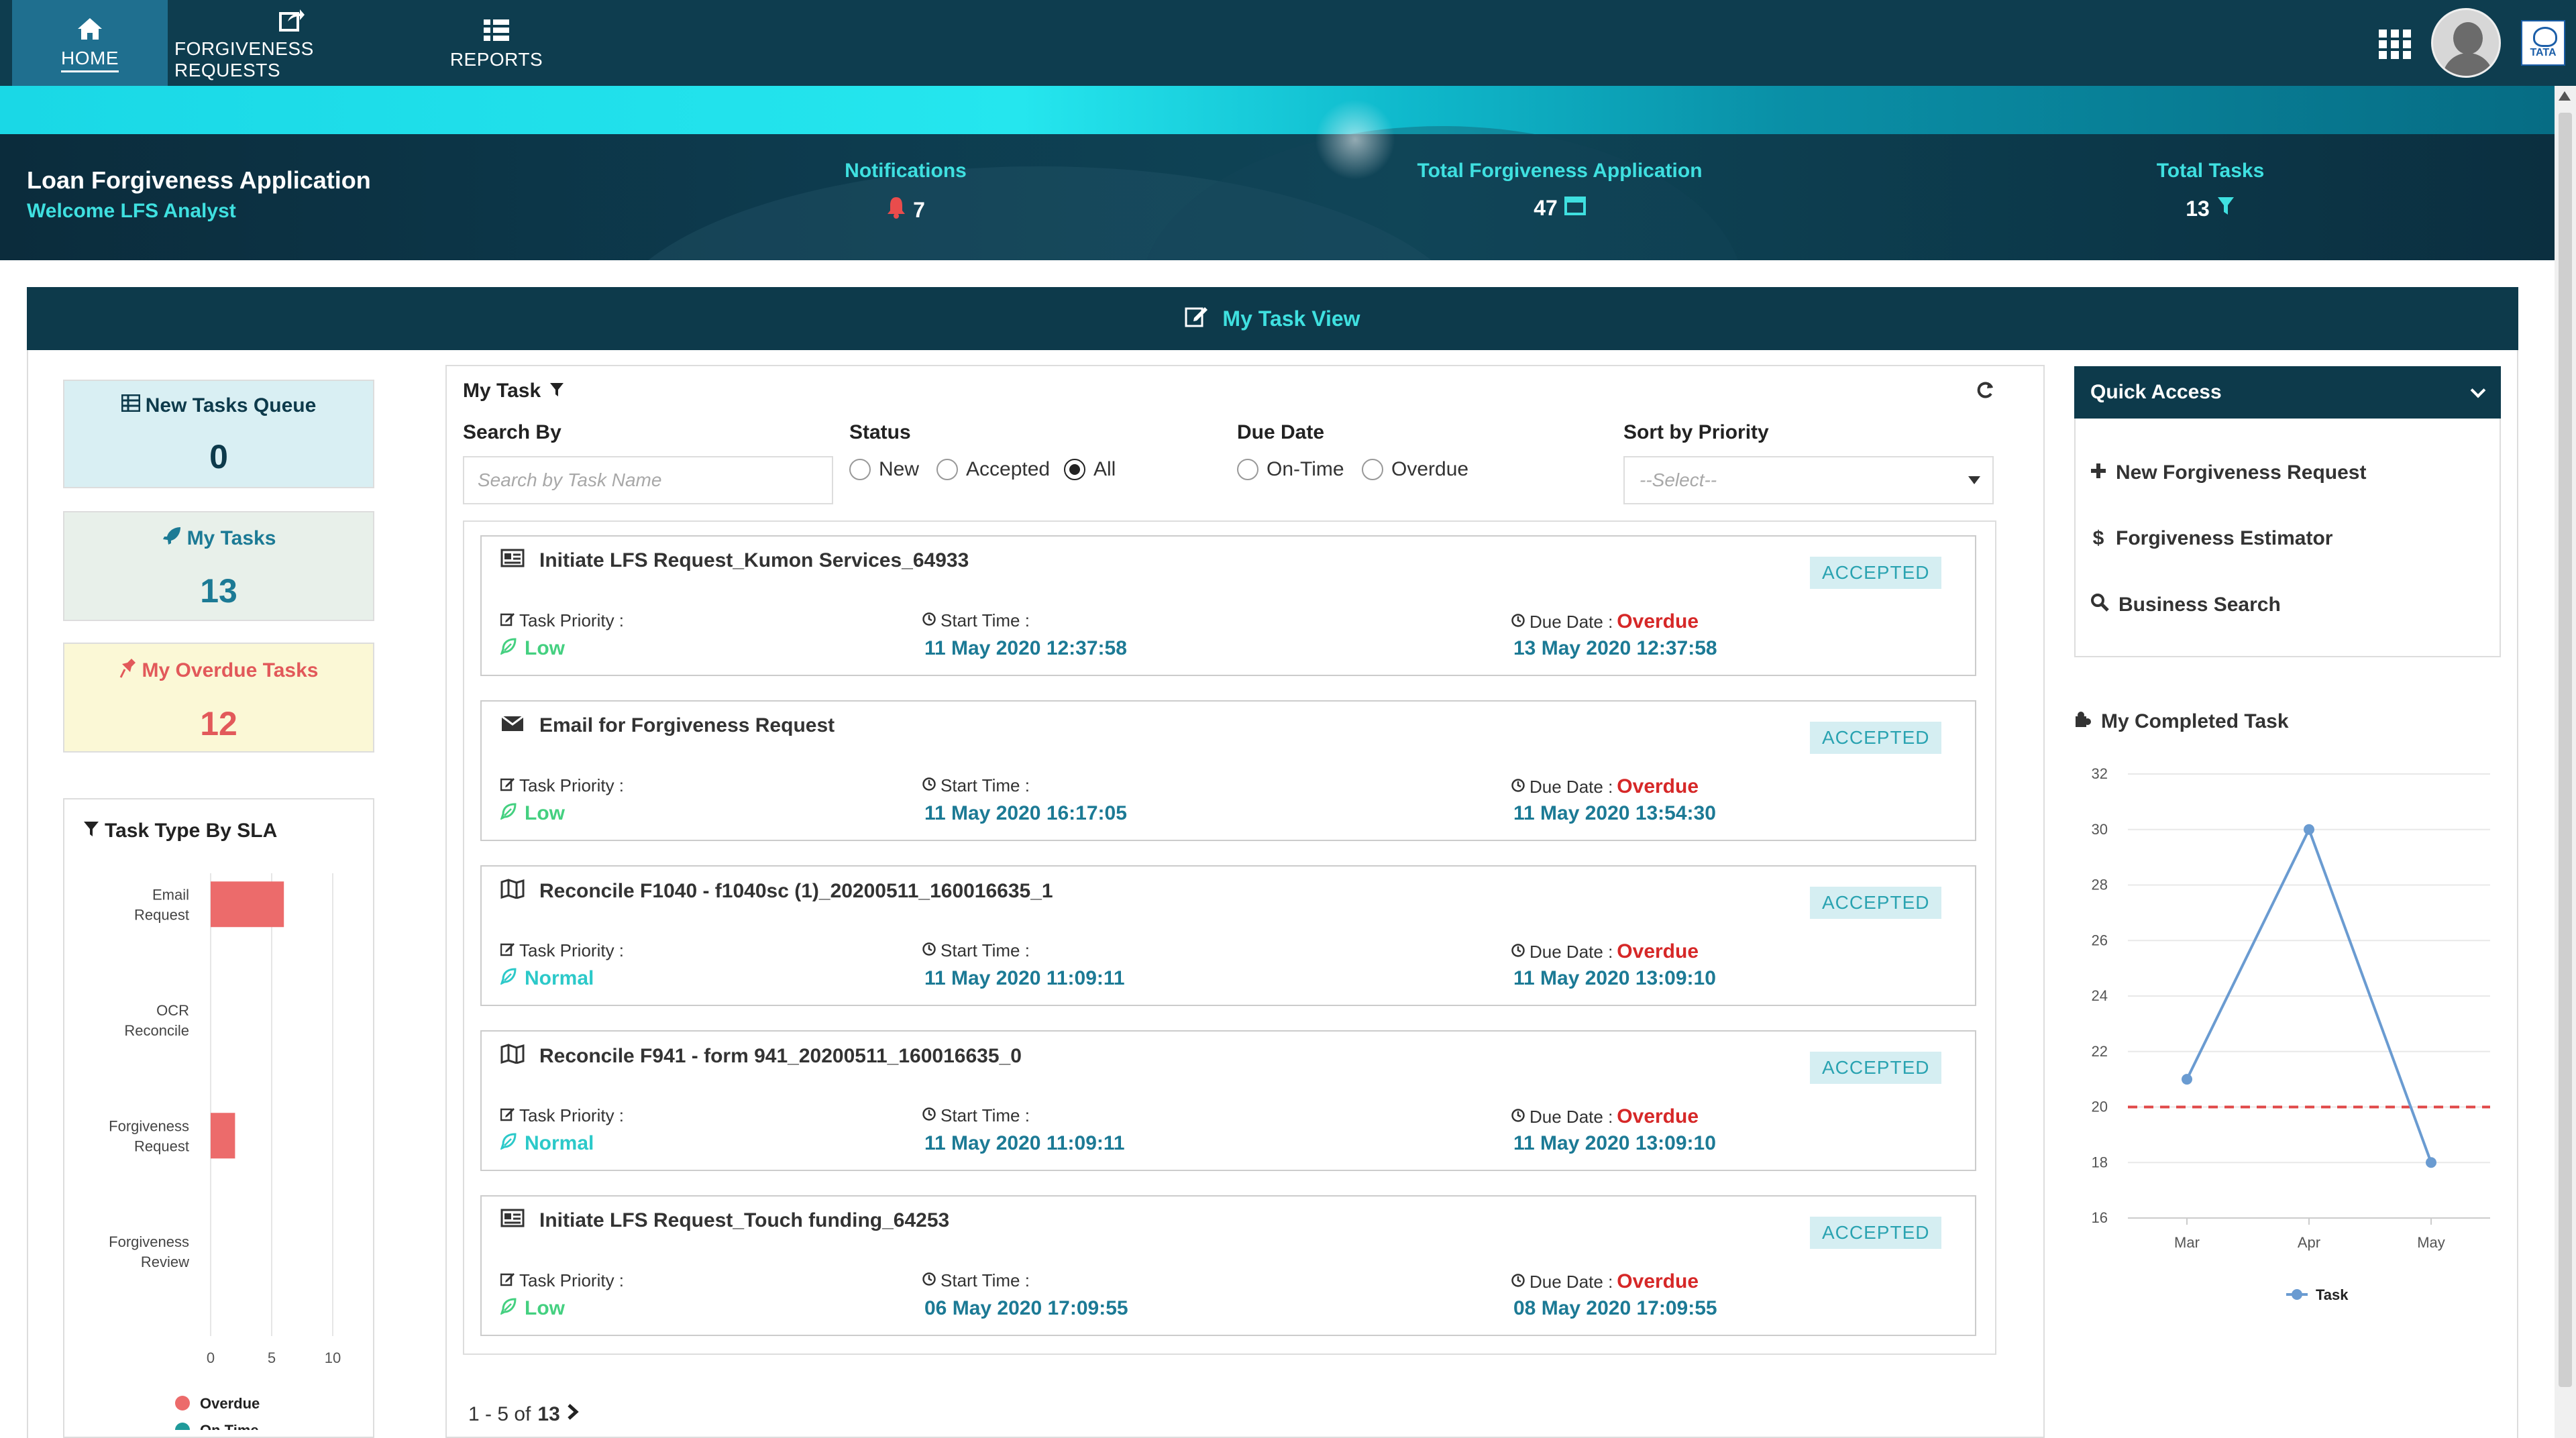 The height and width of the screenshot is (1438, 2576). Describe the element at coordinates (218, 457) in the screenshot. I see `new-tasks-queue-value: 0` at that location.